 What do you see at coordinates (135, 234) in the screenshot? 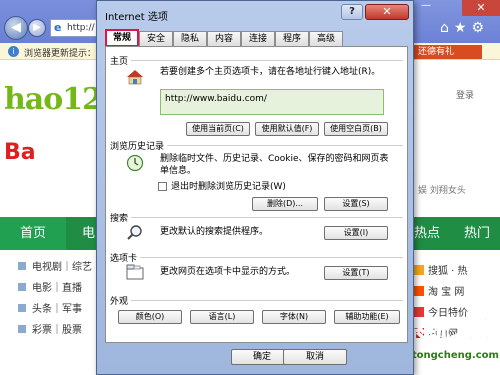
I see `search-icon` at bounding box center [135, 234].